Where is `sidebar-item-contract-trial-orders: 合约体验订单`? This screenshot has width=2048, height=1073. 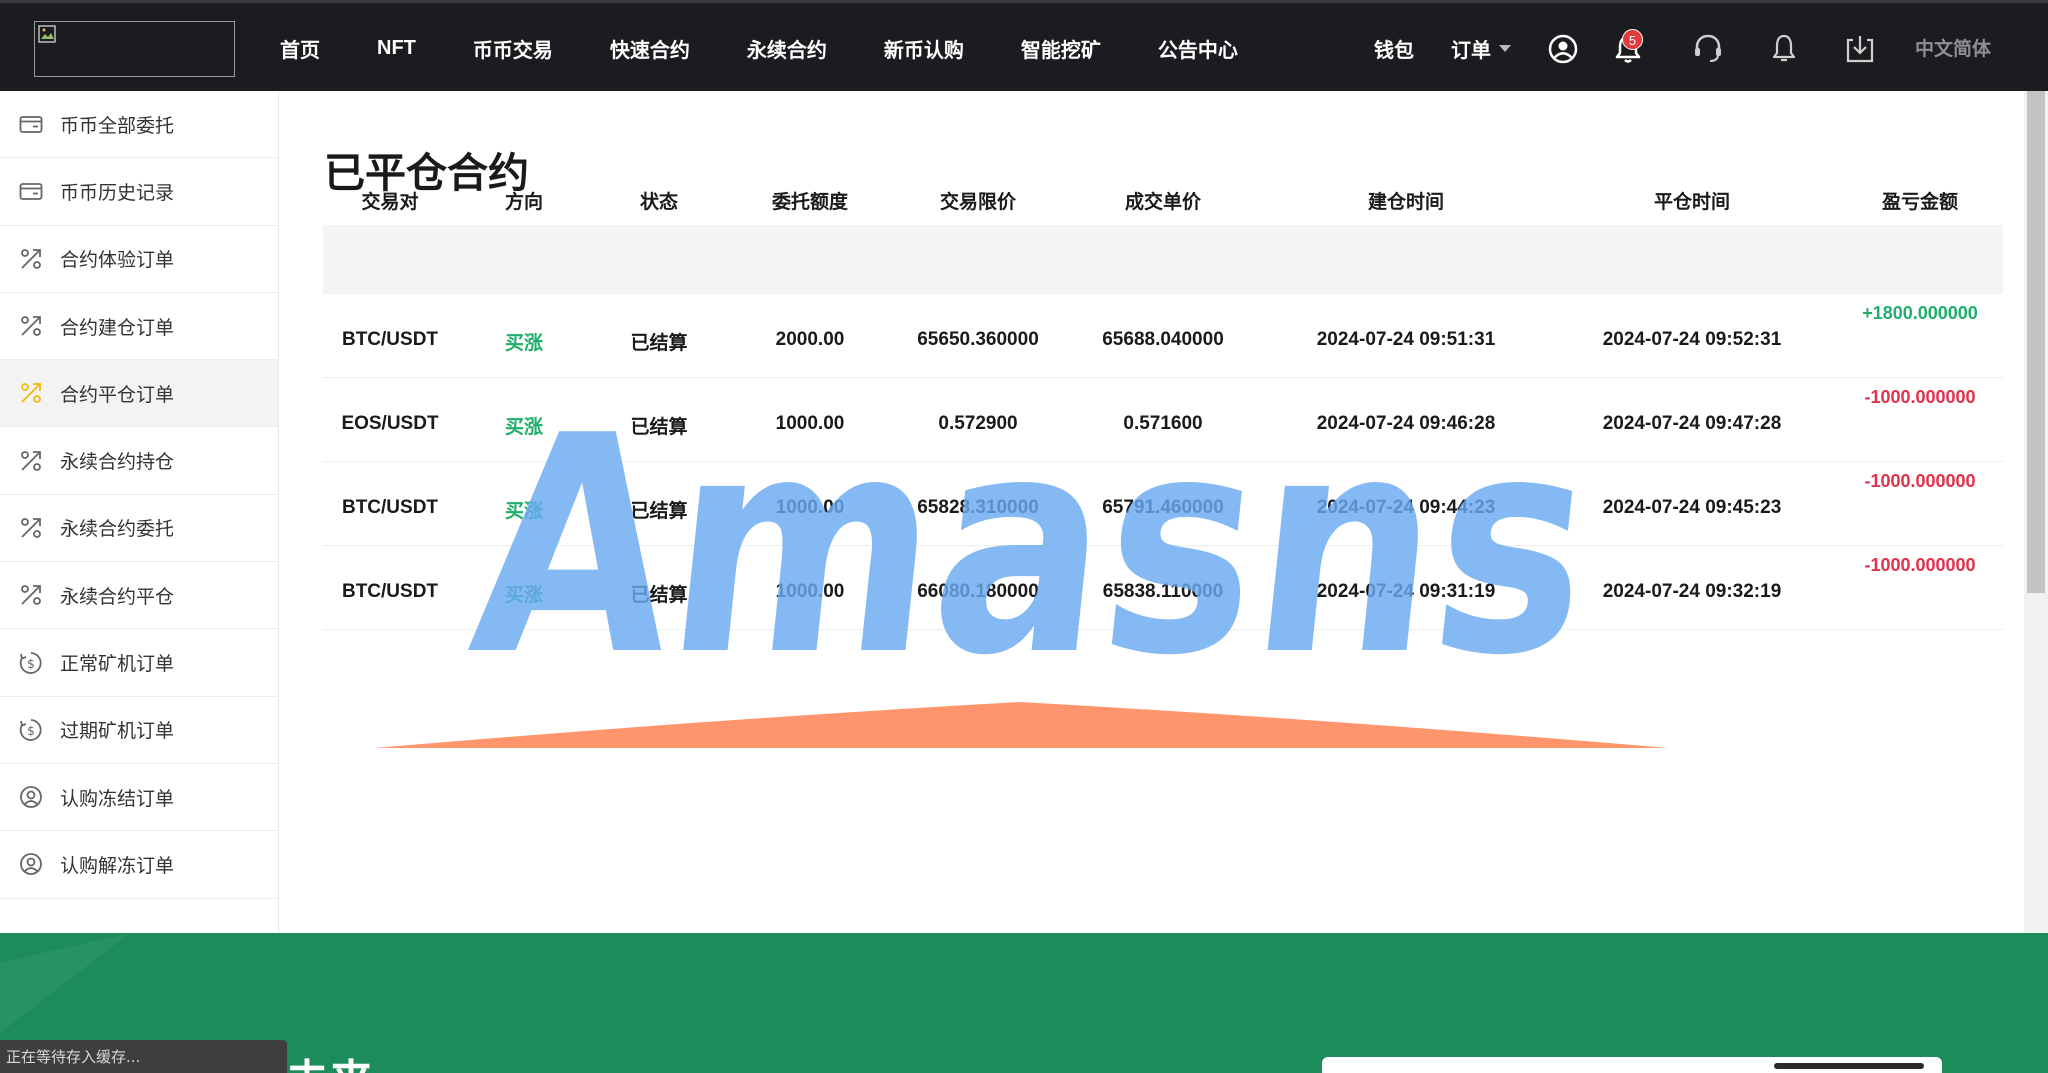
sidebar-item-contract-trial-orders: 合约体验订单 is located at coordinates (139, 259).